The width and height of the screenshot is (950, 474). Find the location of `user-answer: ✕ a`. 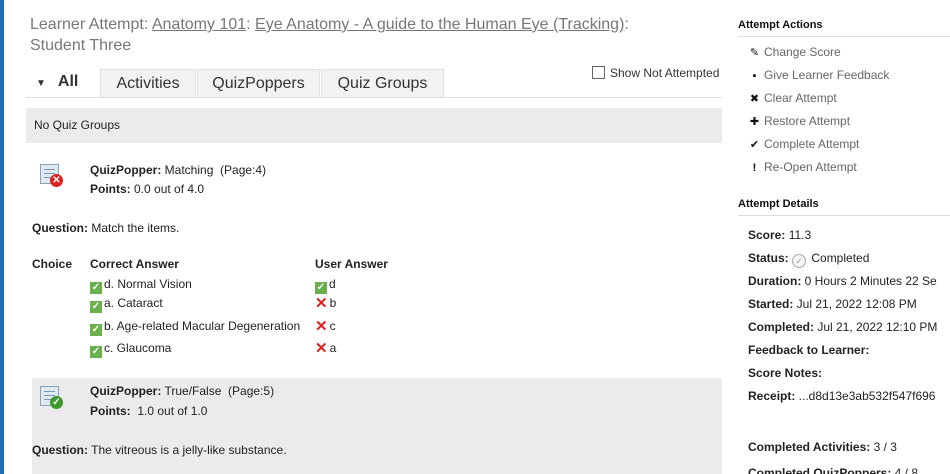

user-answer: ✕ a is located at coordinates (326, 348).